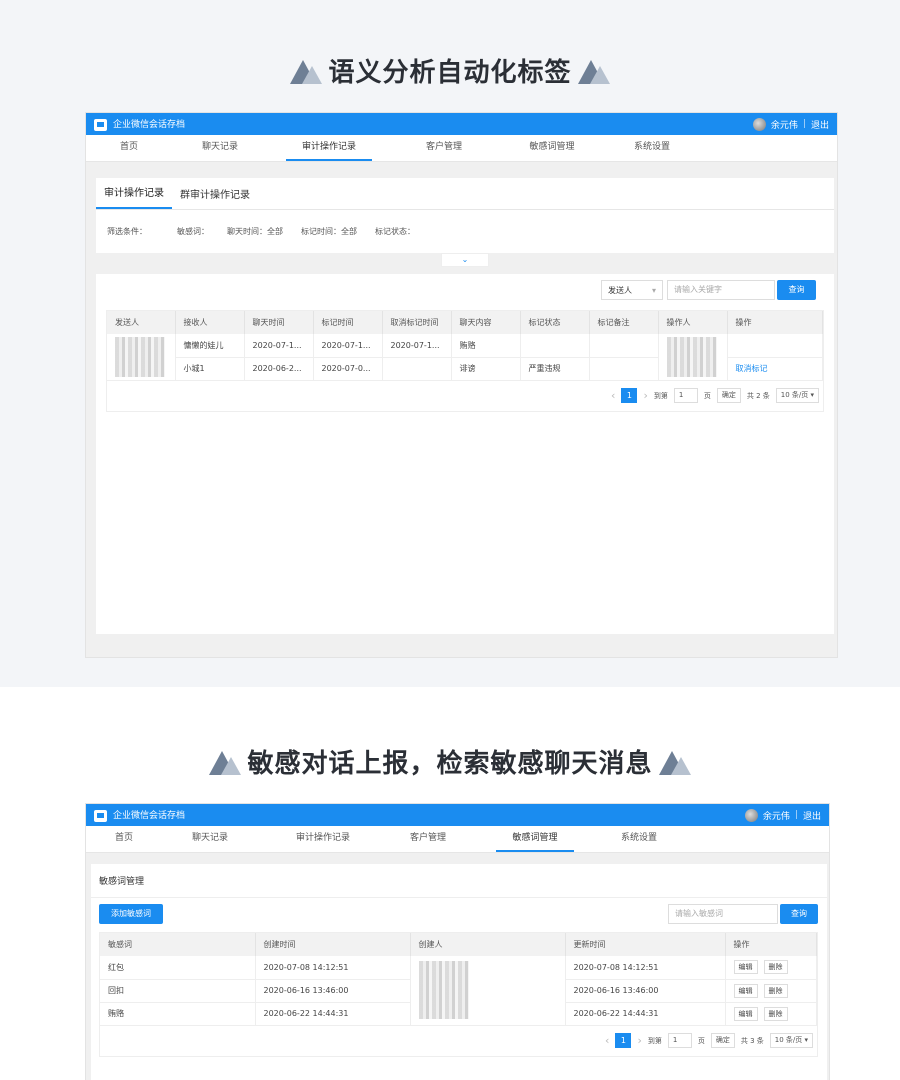 This screenshot has height=1080, width=900. Describe the element at coordinates (645, 944) in the screenshot. I see `col-updated: 更新时间` at that location.